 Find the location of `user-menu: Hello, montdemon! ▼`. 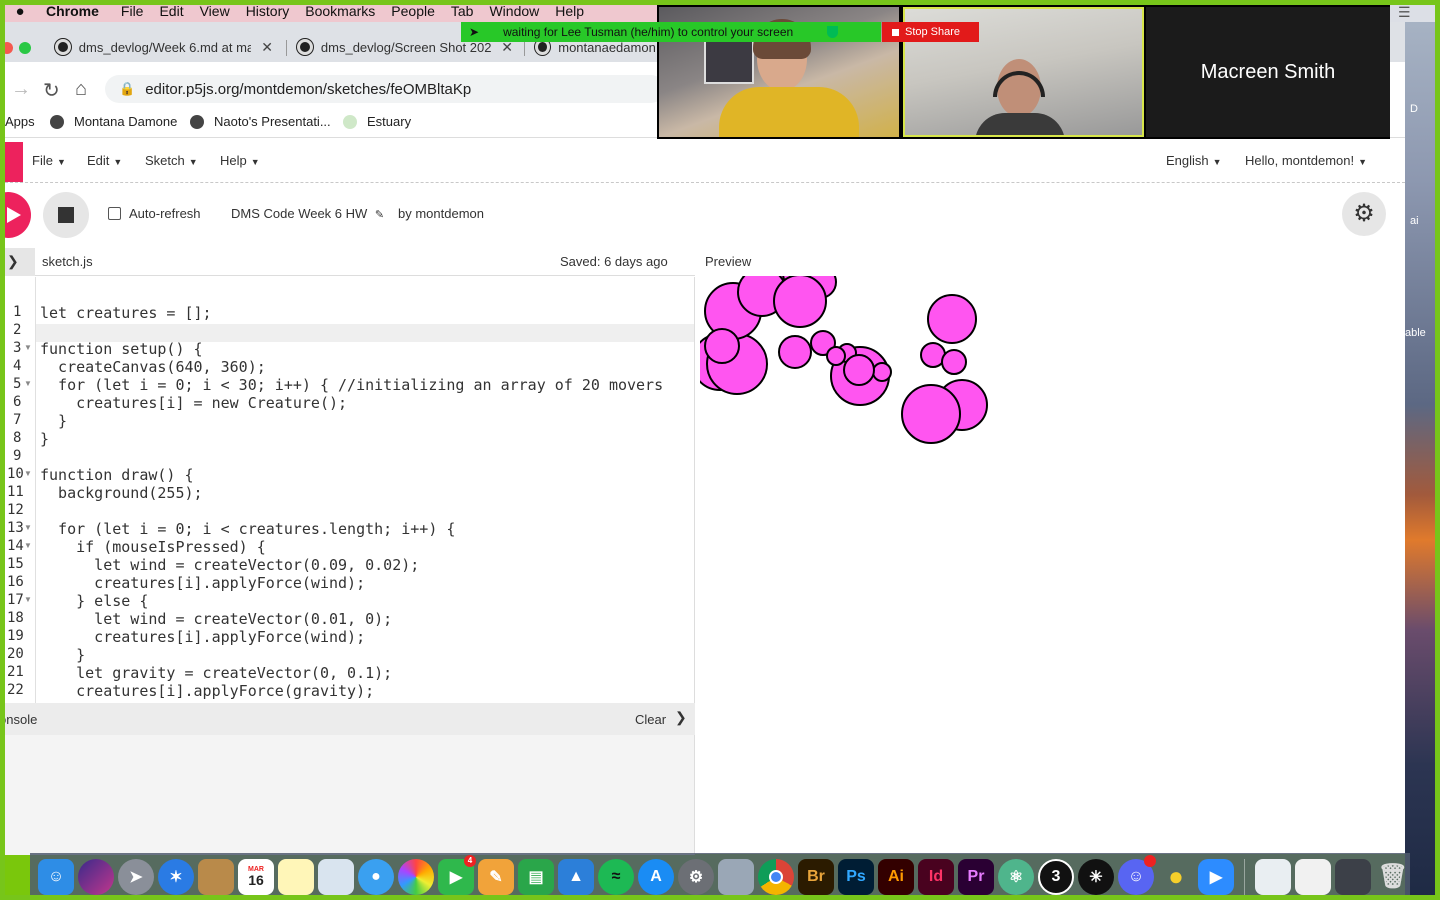

user-menu: Hello, montdemon! ▼ is located at coordinates (1306, 160).